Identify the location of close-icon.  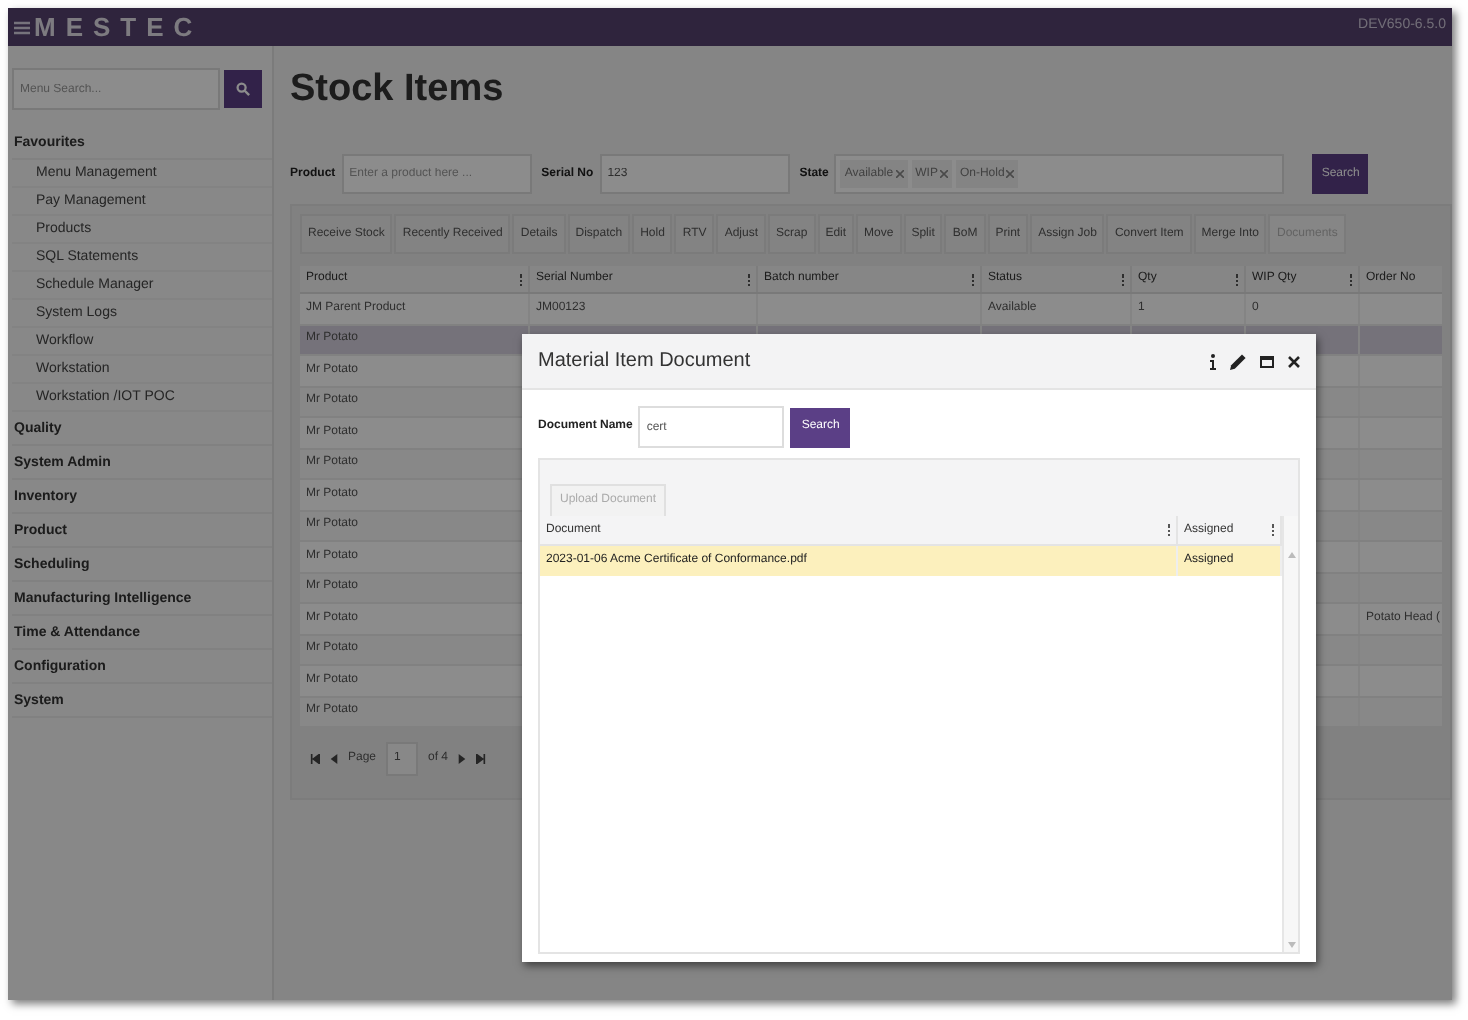
(1294, 361).